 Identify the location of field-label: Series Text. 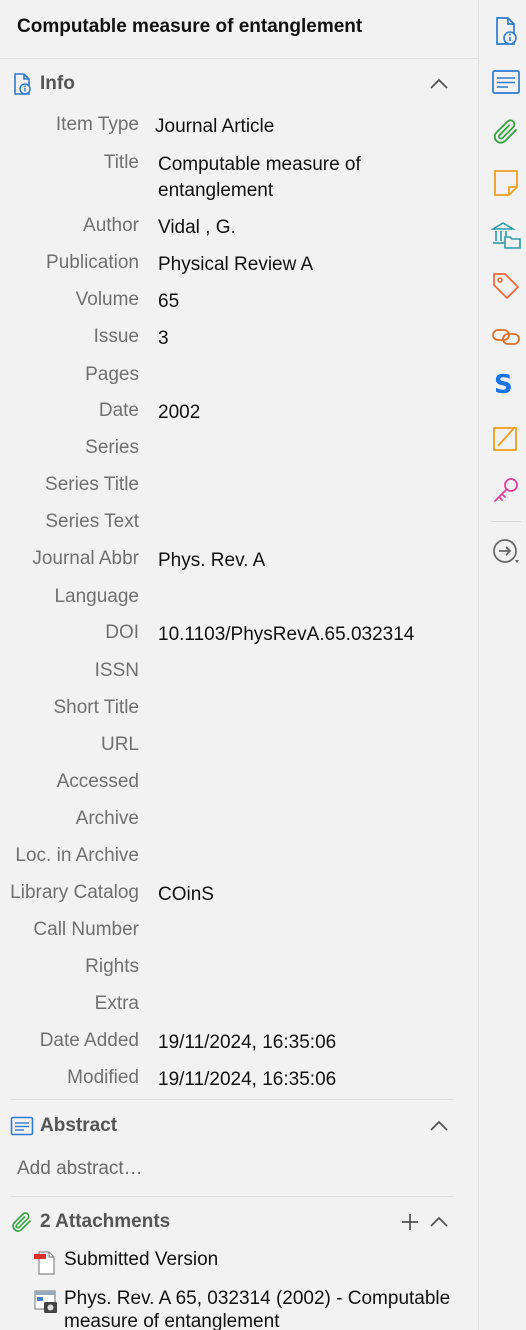
(92, 521).